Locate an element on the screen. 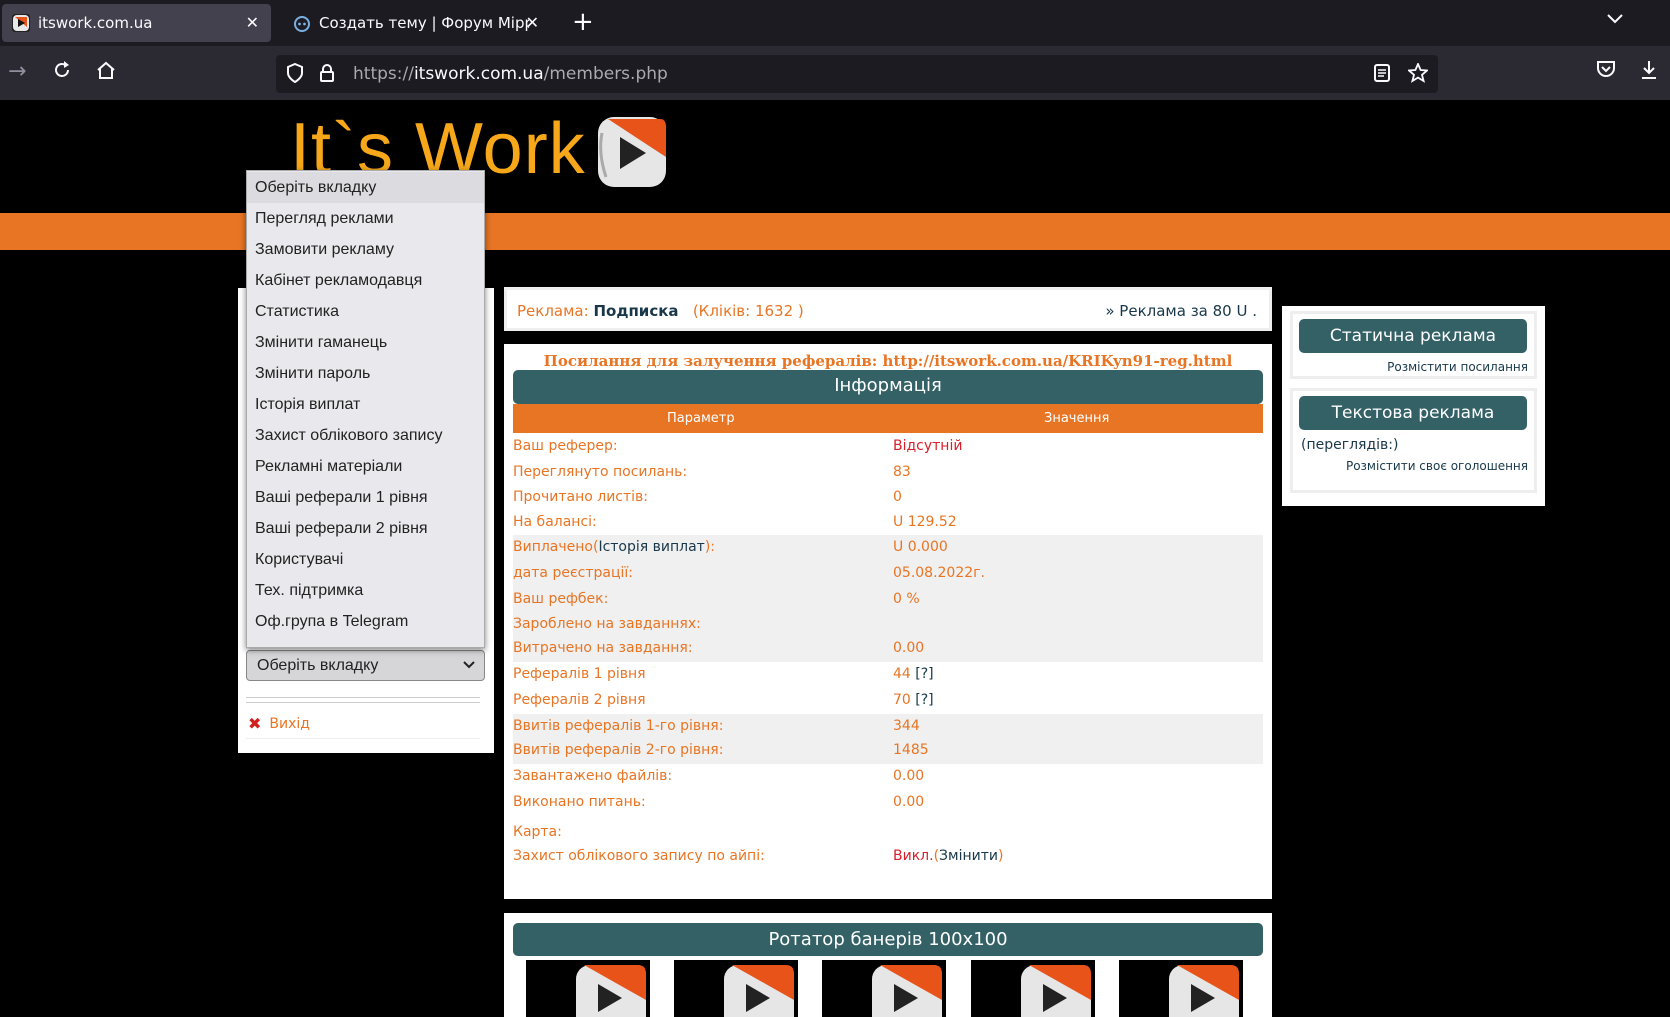 The height and width of the screenshot is (1017, 1670). tab-select: Оберіть вкладку is located at coordinates (365, 665).